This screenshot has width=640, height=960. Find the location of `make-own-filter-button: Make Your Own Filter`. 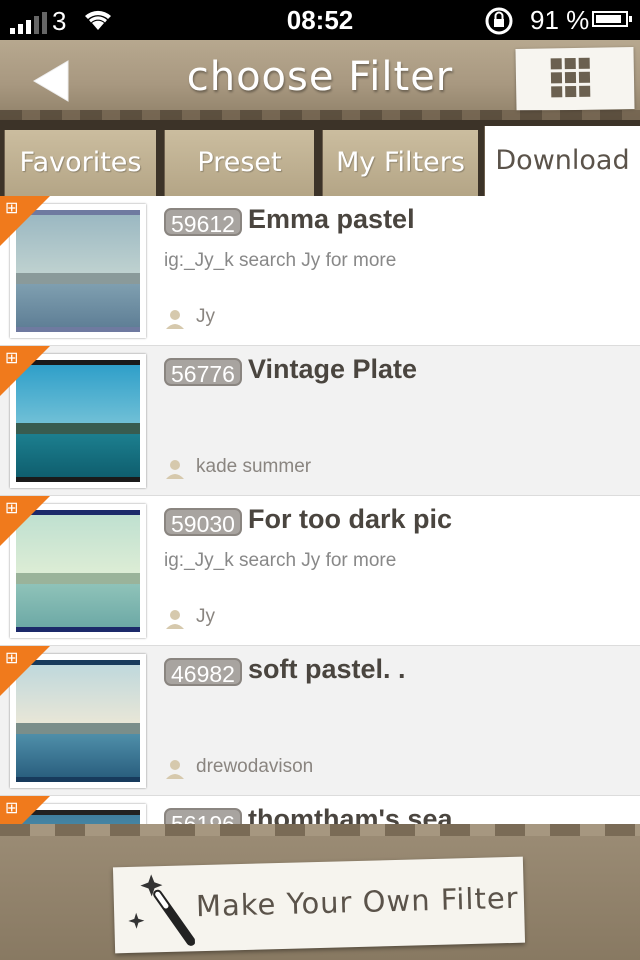

make-own-filter-button: Make Your Own Filter is located at coordinates (319, 905).